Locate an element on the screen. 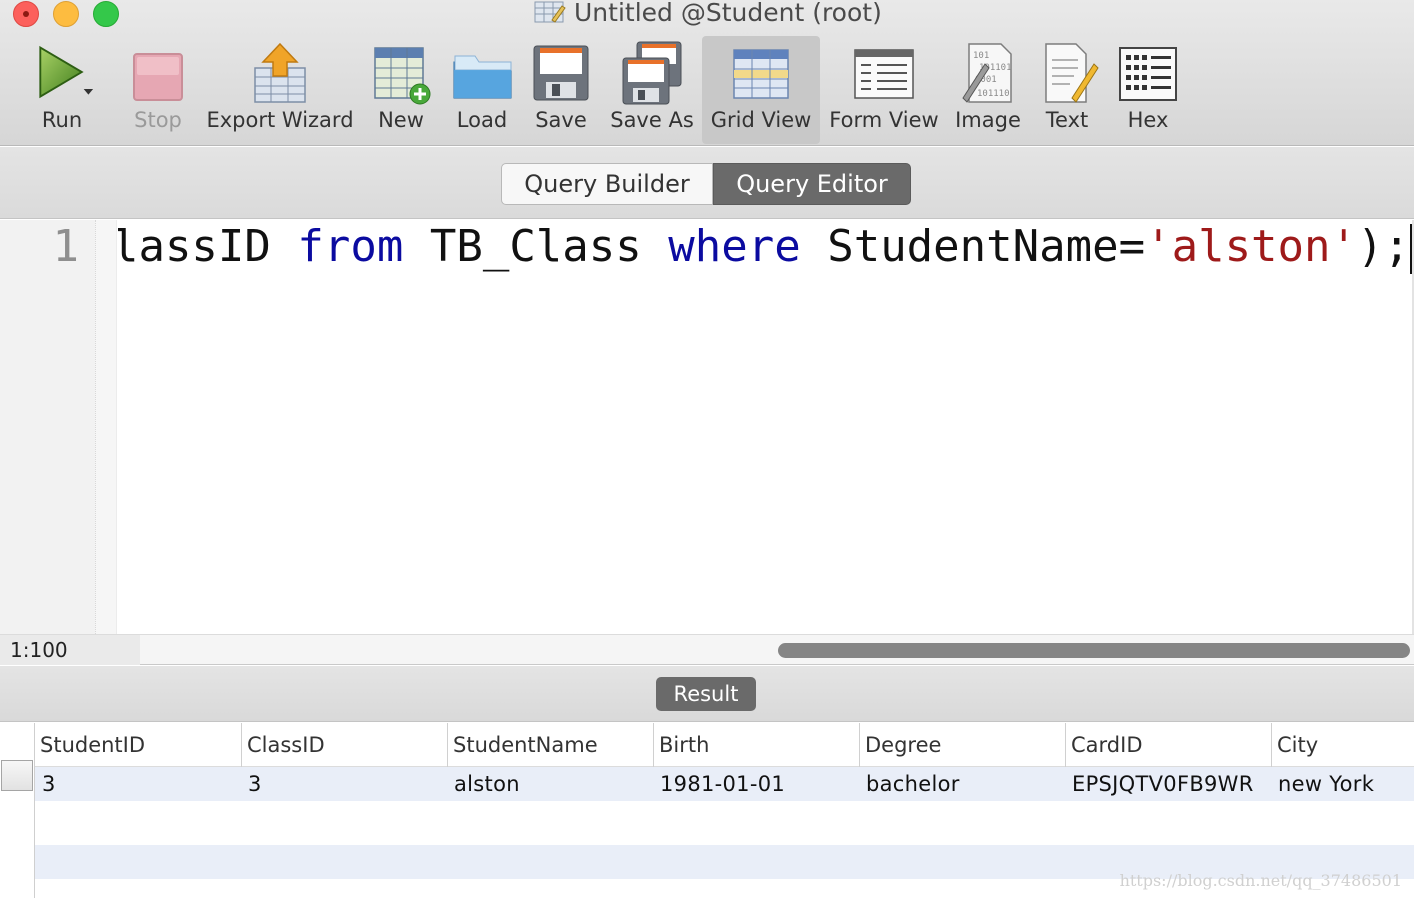 Image resolution: width=1414 pixels, height=898 pixels. maximize-window-button is located at coordinates (106, 14).